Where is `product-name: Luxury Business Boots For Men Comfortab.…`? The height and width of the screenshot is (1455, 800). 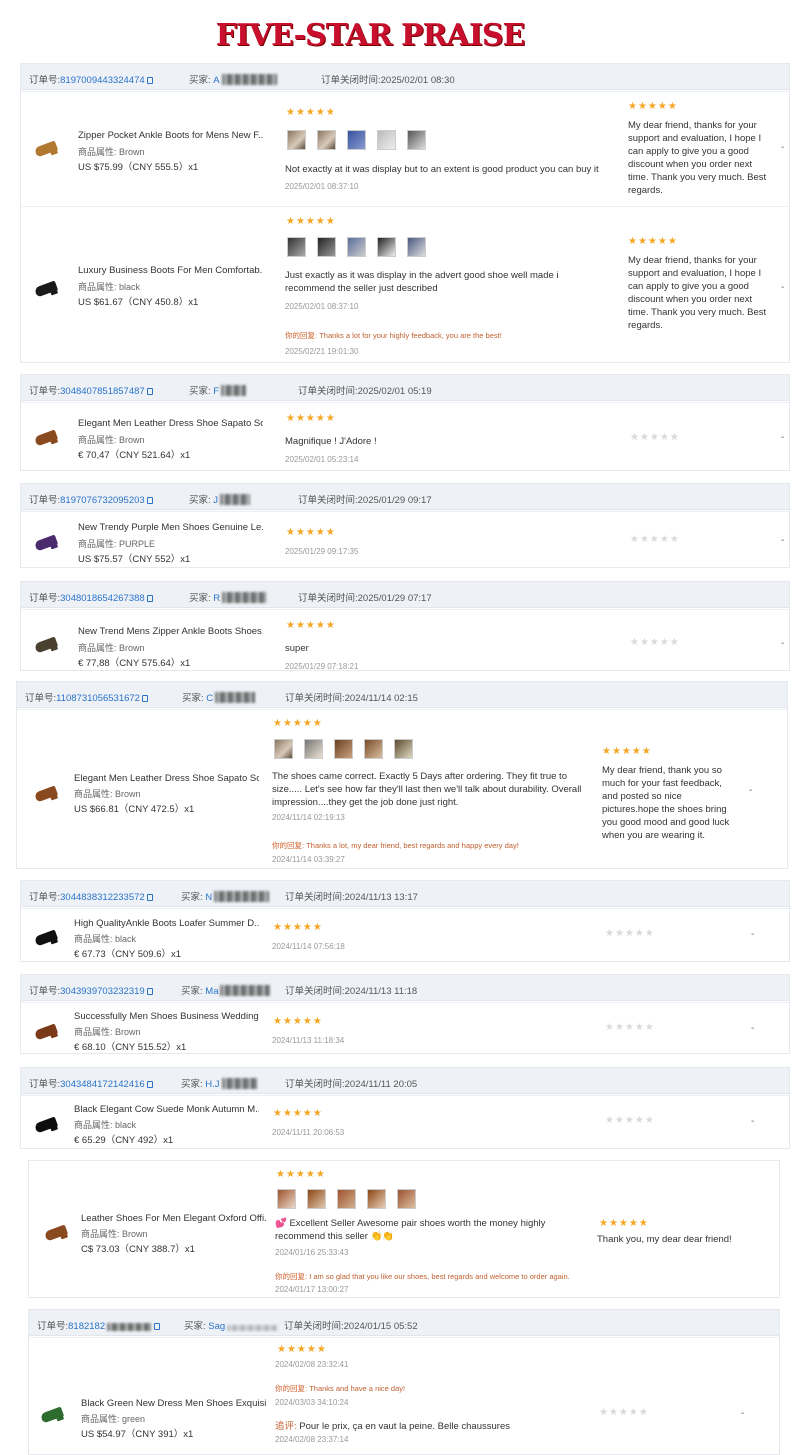
product-name: Luxury Business Boots For Men Comfortab.… is located at coordinates (170, 270).